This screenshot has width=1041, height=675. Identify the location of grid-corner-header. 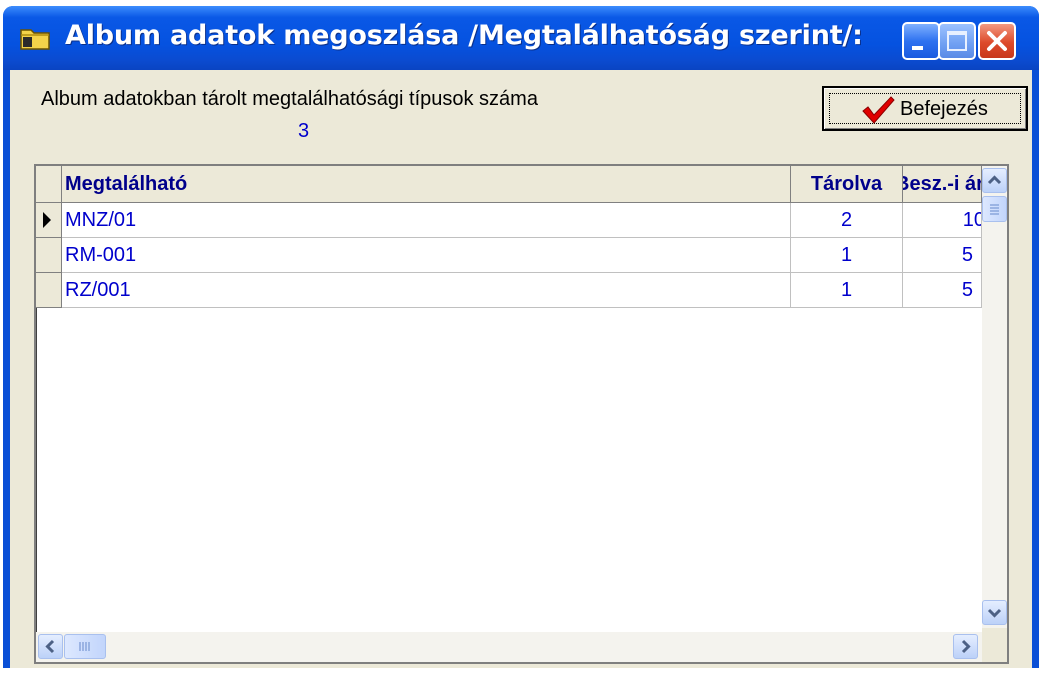
(49, 184).